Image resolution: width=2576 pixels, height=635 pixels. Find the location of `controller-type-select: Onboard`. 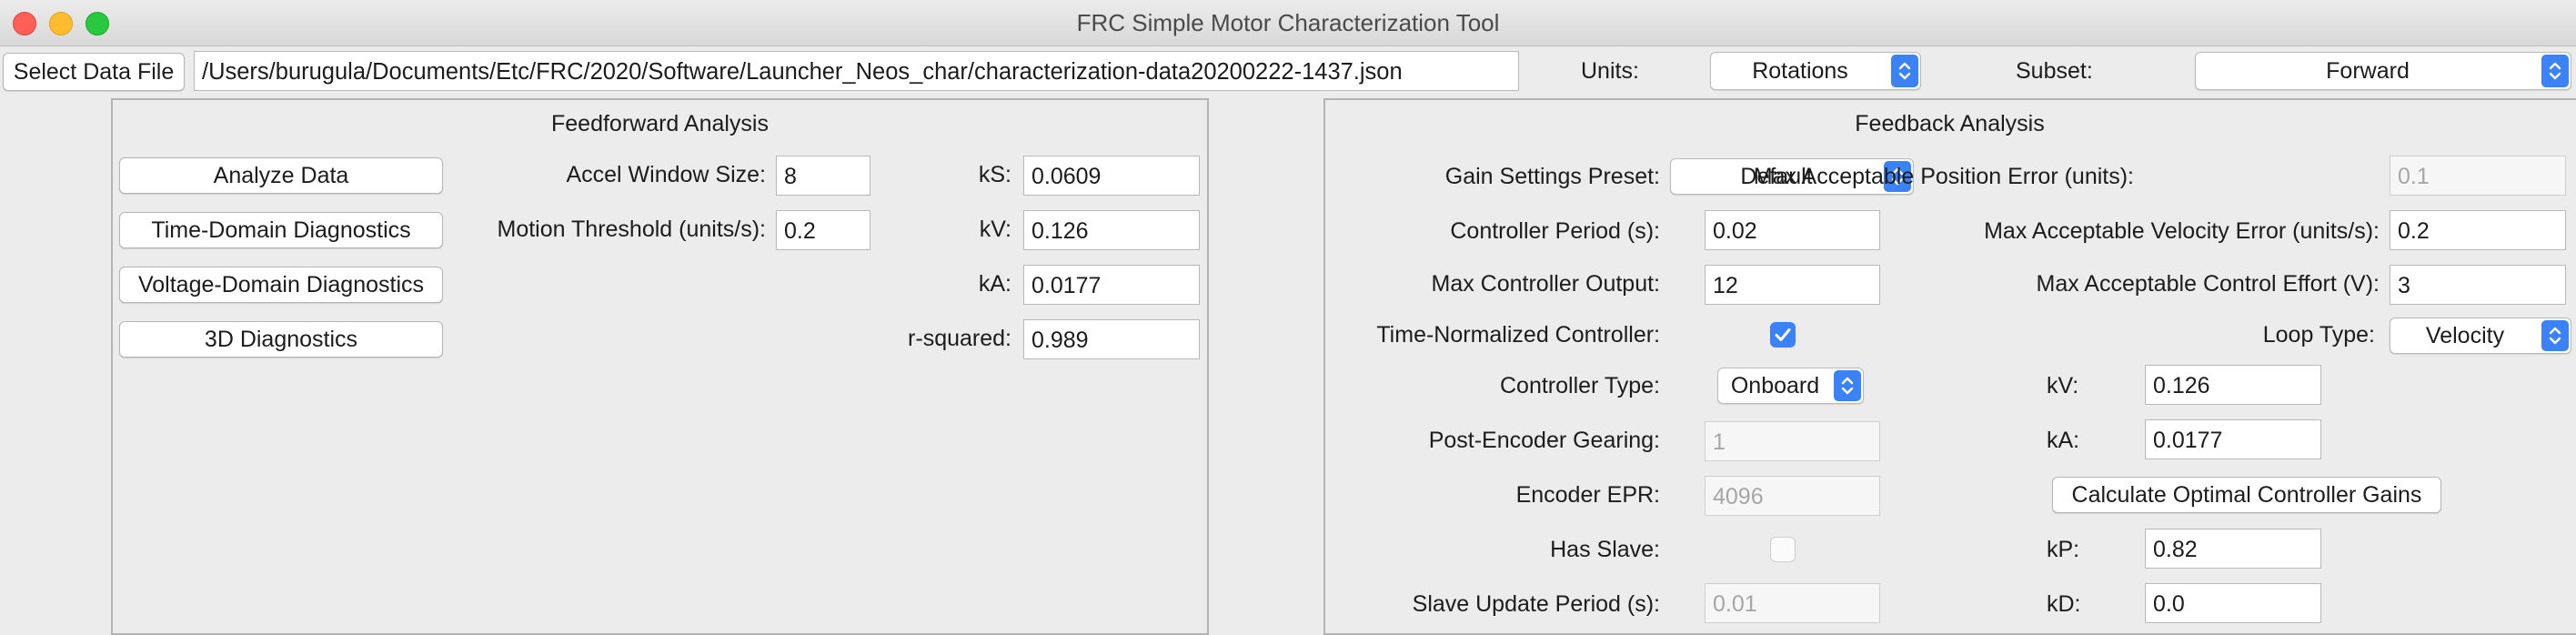

controller-type-select: Onboard is located at coordinates (1790, 386).